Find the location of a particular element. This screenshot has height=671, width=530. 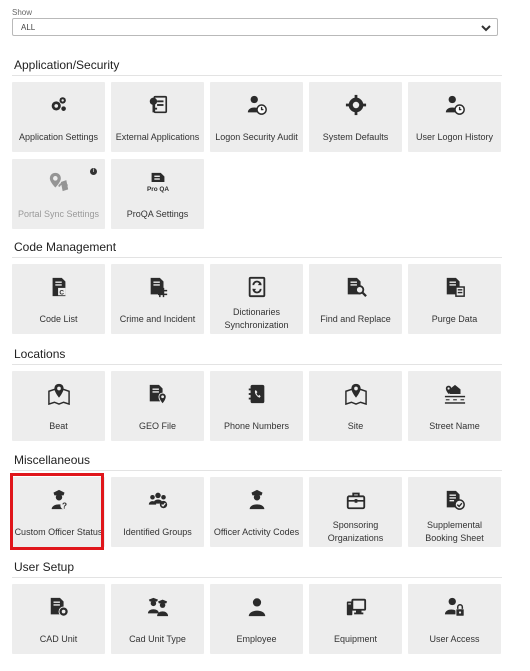

find-replace-icon is located at coordinates (356, 287).